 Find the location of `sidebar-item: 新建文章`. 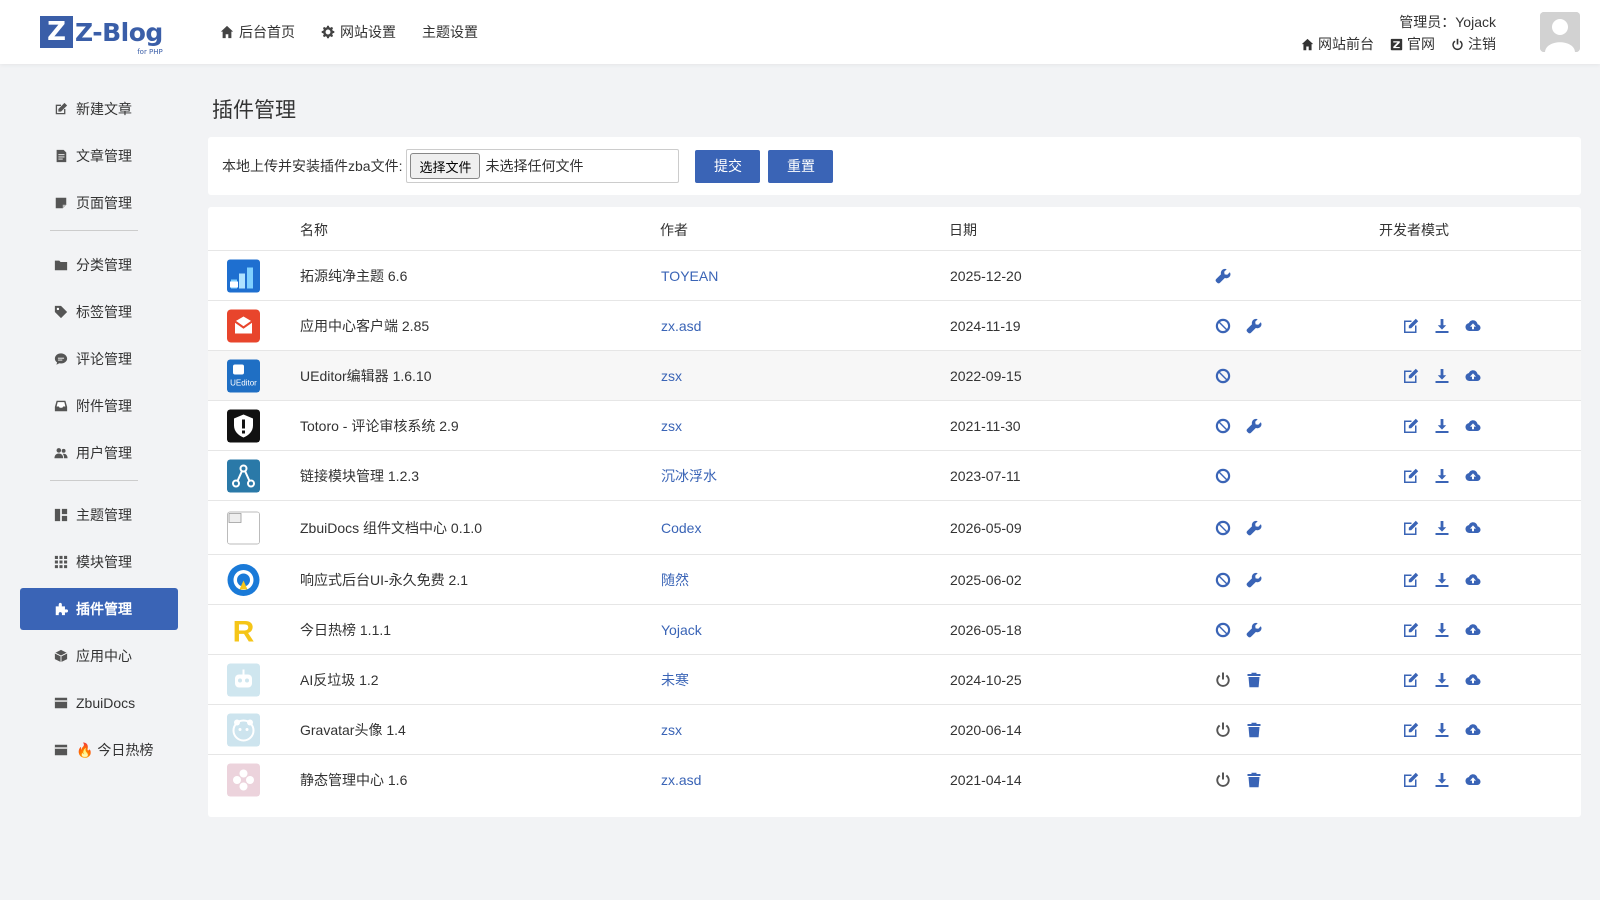

sidebar-item: 新建文章 is located at coordinates (99, 109).